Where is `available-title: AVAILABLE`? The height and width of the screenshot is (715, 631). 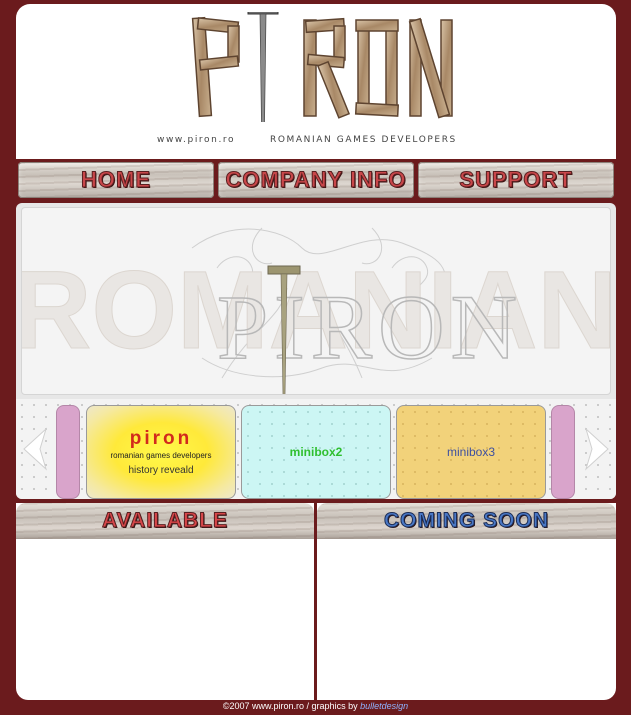 available-title: AVAILABLE is located at coordinates (165, 521).